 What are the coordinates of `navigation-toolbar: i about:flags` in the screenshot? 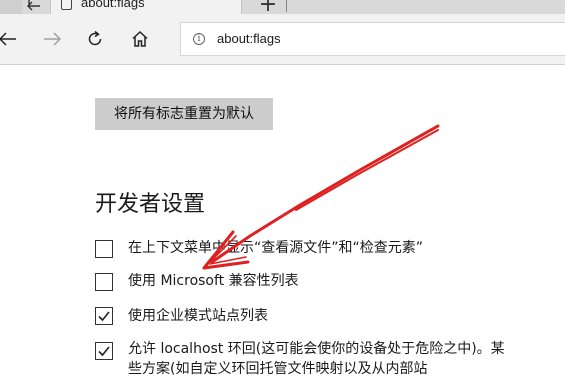 It's located at (282, 39).